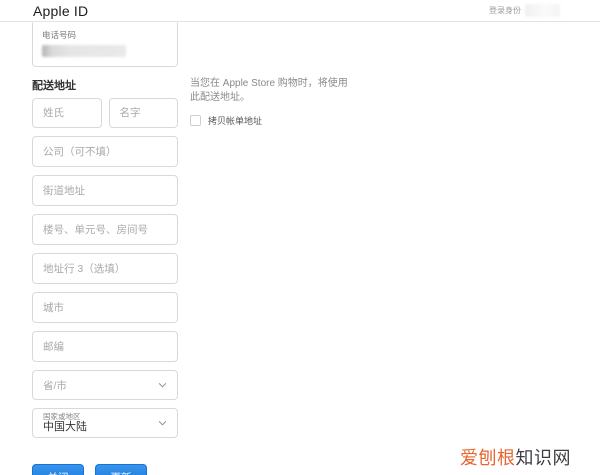 The height and width of the screenshot is (475, 600). What do you see at coordinates (54, 86) in the screenshot?
I see `shipping-address-section-title: 配送地址` at bounding box center [54, 86].